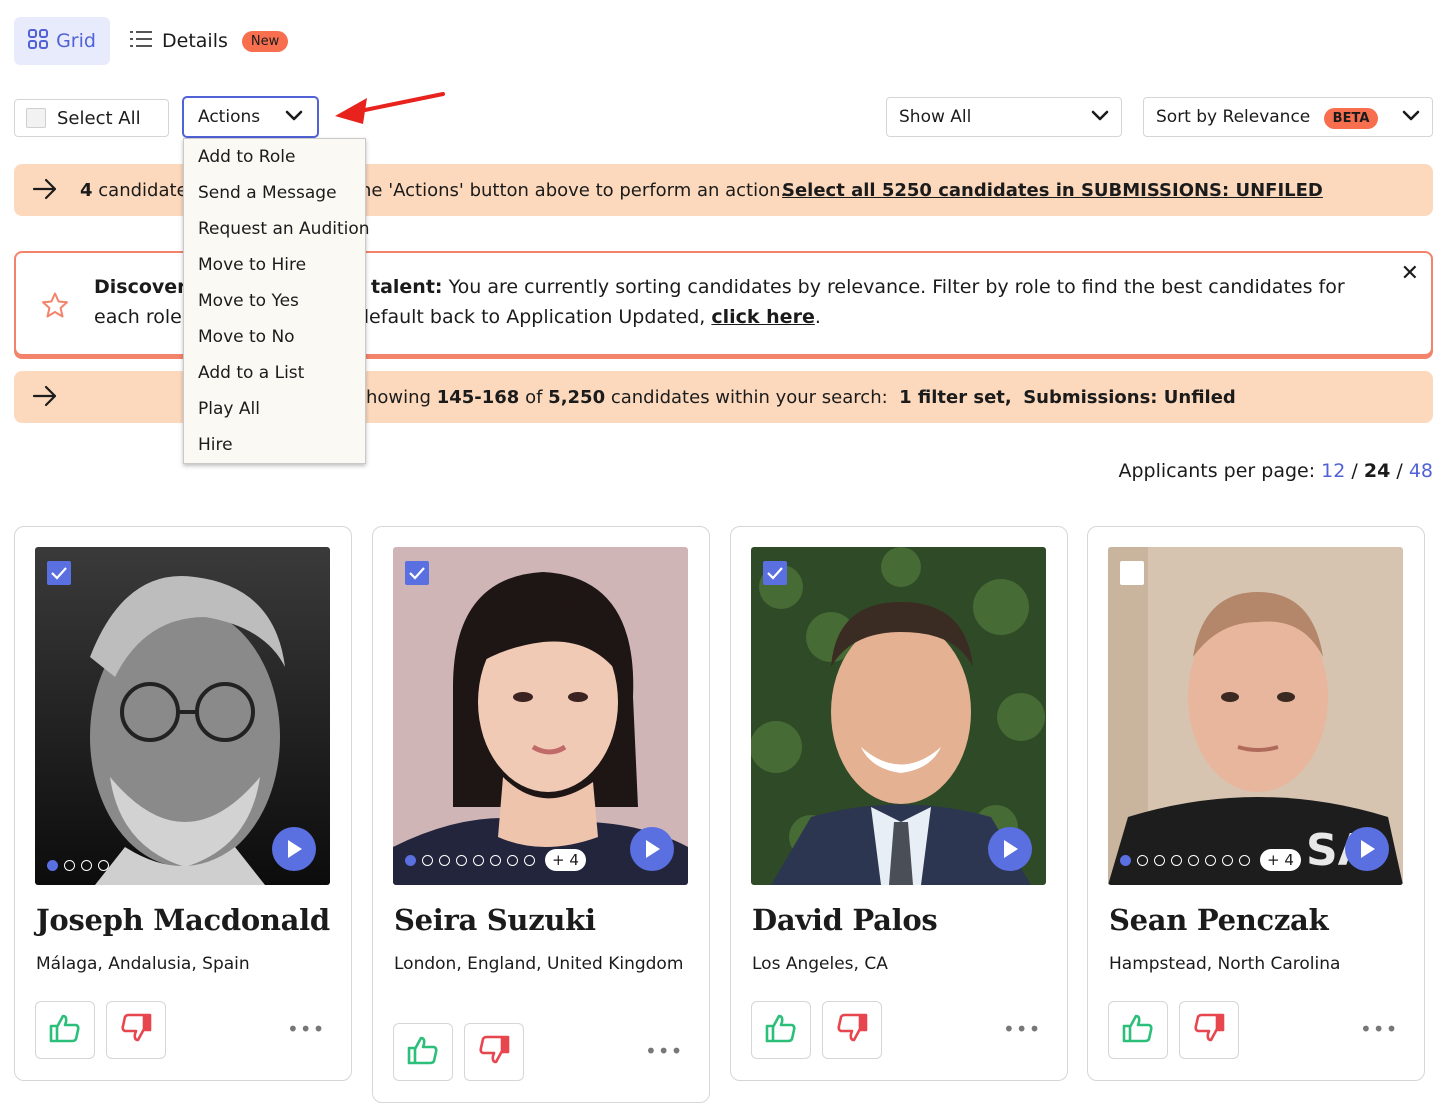 The height and width of the screenshot is (1110, 1449). I want to click on select-all-checkbox, so click(36, 118).